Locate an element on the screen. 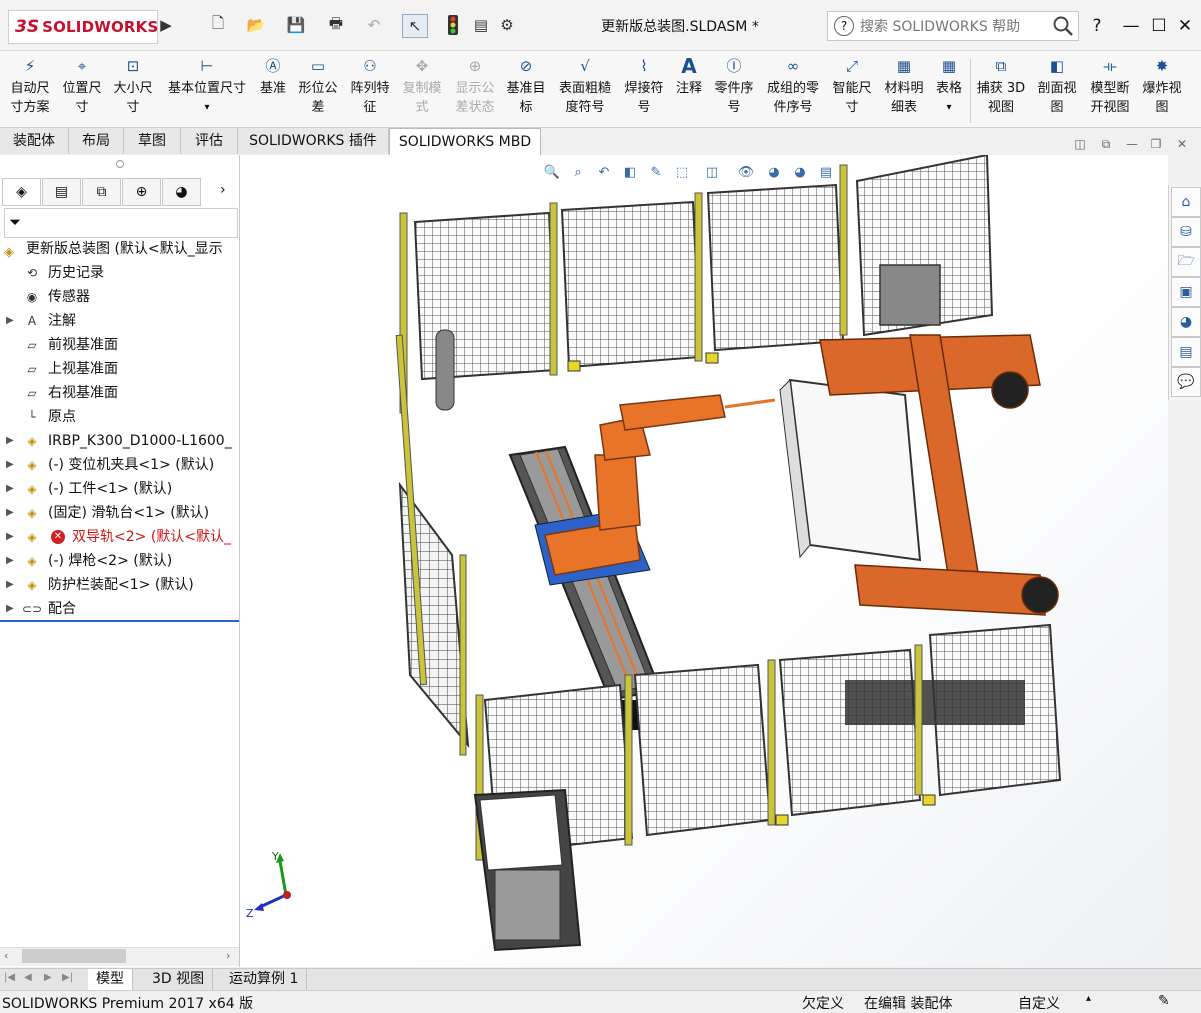 This screenshot has height=1013, width=1201. zoom-to-area-icon: ⌕ is located at coordinates (578, 172).